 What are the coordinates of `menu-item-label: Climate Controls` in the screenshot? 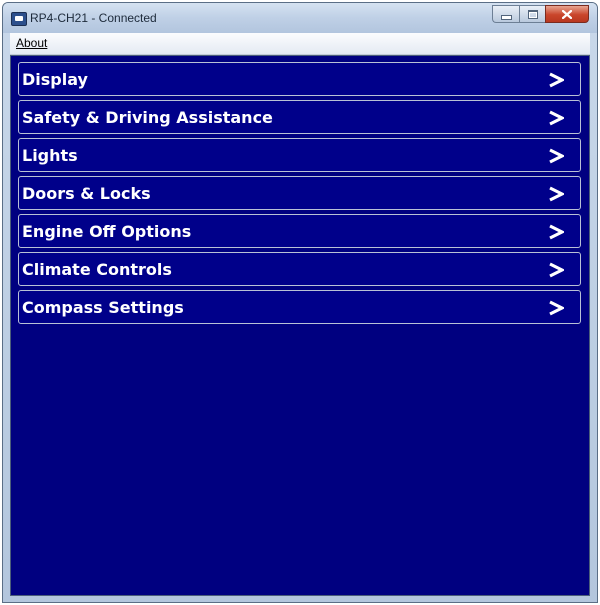 It's located at (97, 269).